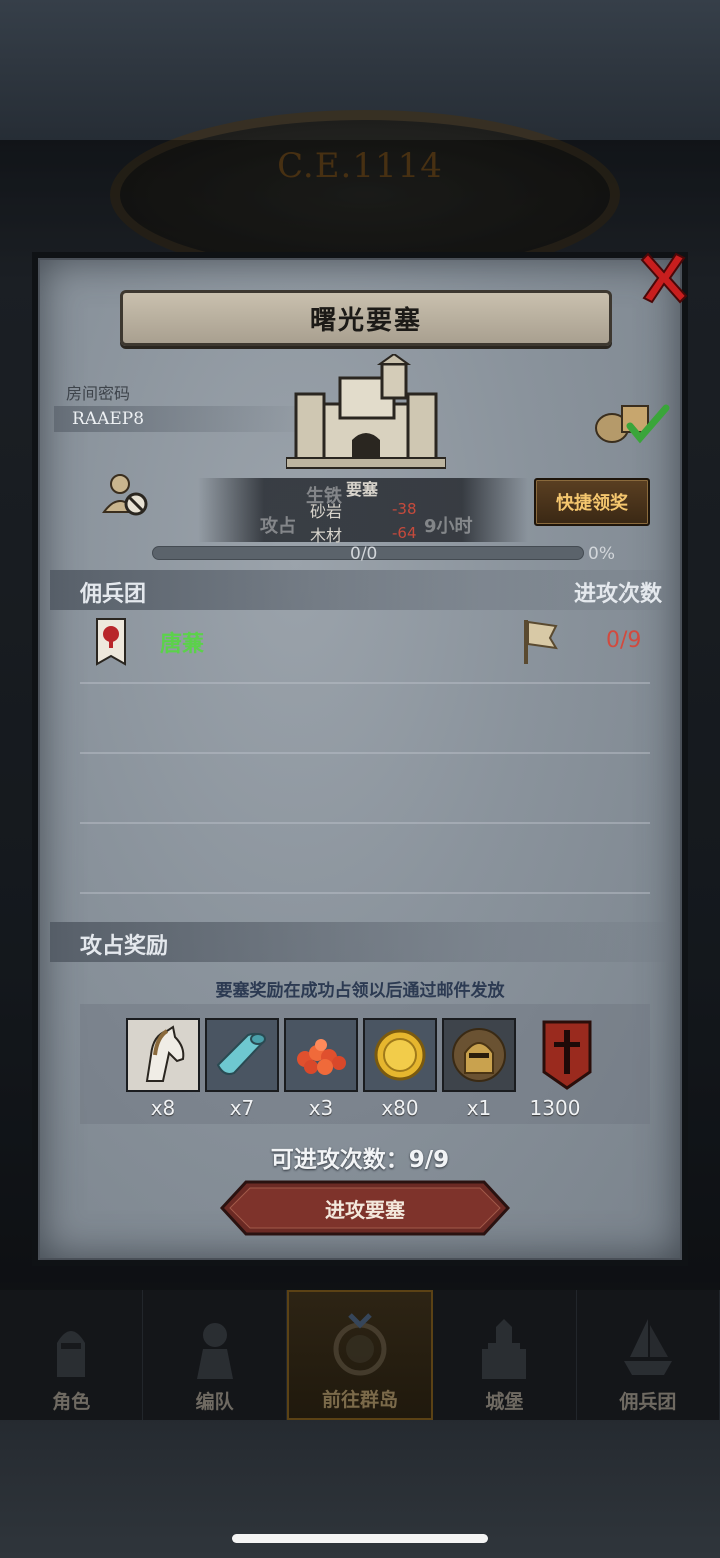 Image resolution: width=720 pixels, height=1558 pixels. I want to click on red-gems-icon, so click(321, 1057).